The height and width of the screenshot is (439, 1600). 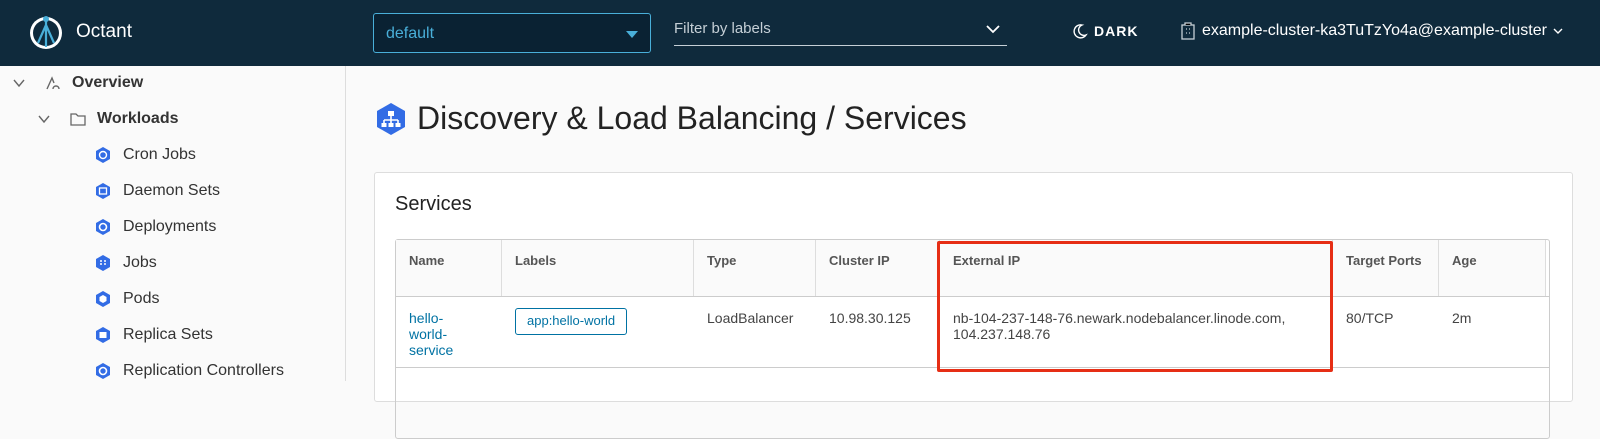 What do you see at coordinates (1492, 268) in the screenshot?
I see `column-header-age: Age` at bounding box center [1492, 268].